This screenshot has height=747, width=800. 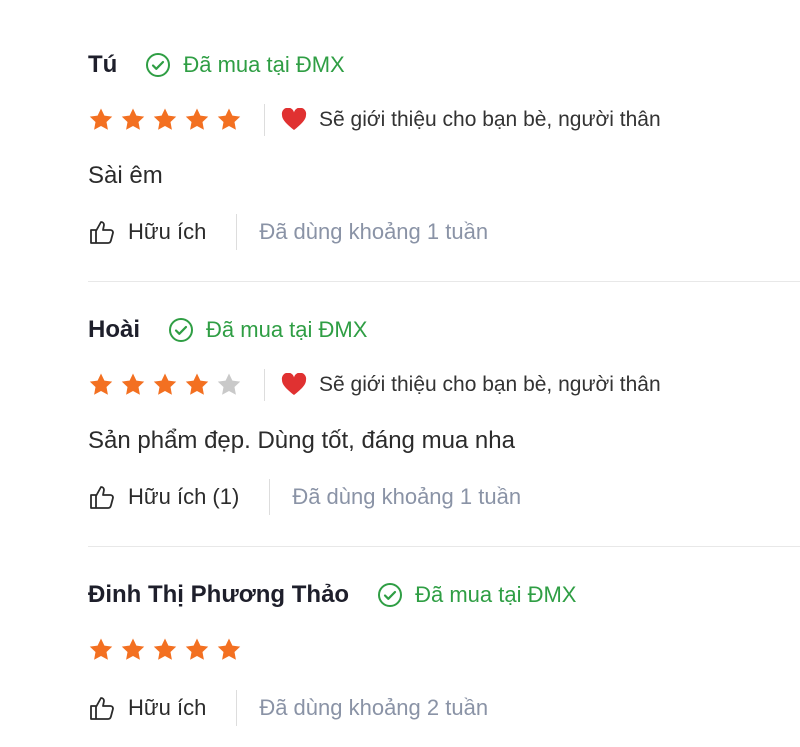 I want to click on review-footer: Hữu ích Đã dùng khoảng 1 tuần, so click(x=444, y=232).